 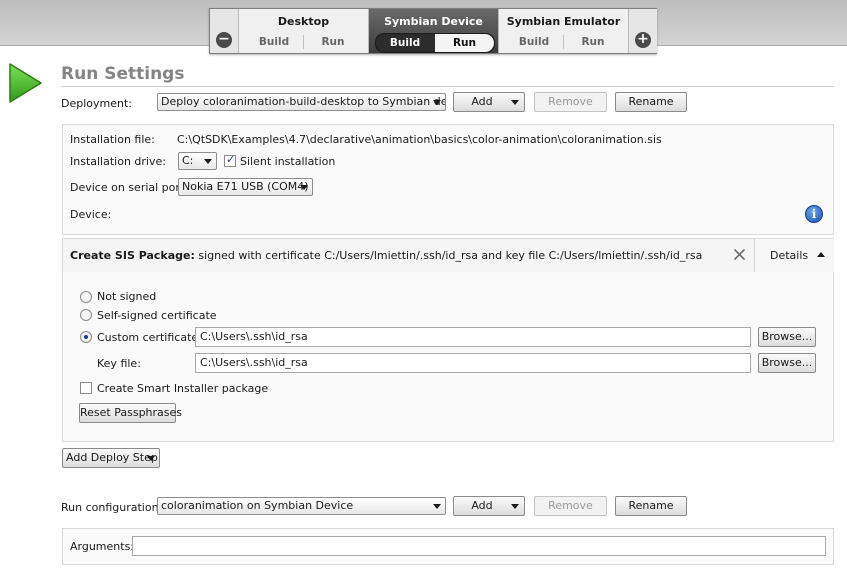 What do you see at coordinates (563, 21) in the screenshot?
I see `target-name: Symbian Emulator` at bounding box center [563, 21].